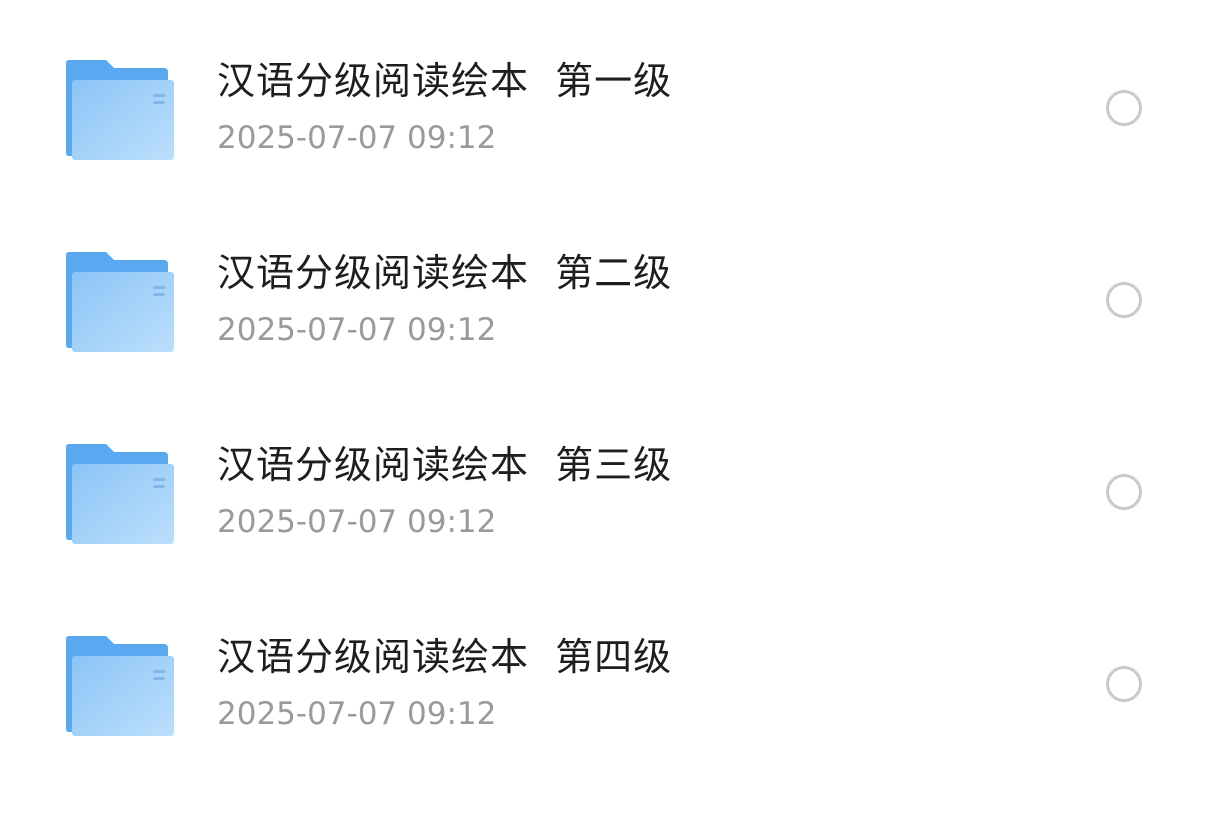 This screenshot has height=826, width=1220. I want to click on folder-name: 汉语分级阅读绘本 第四级, so click(445, 657).